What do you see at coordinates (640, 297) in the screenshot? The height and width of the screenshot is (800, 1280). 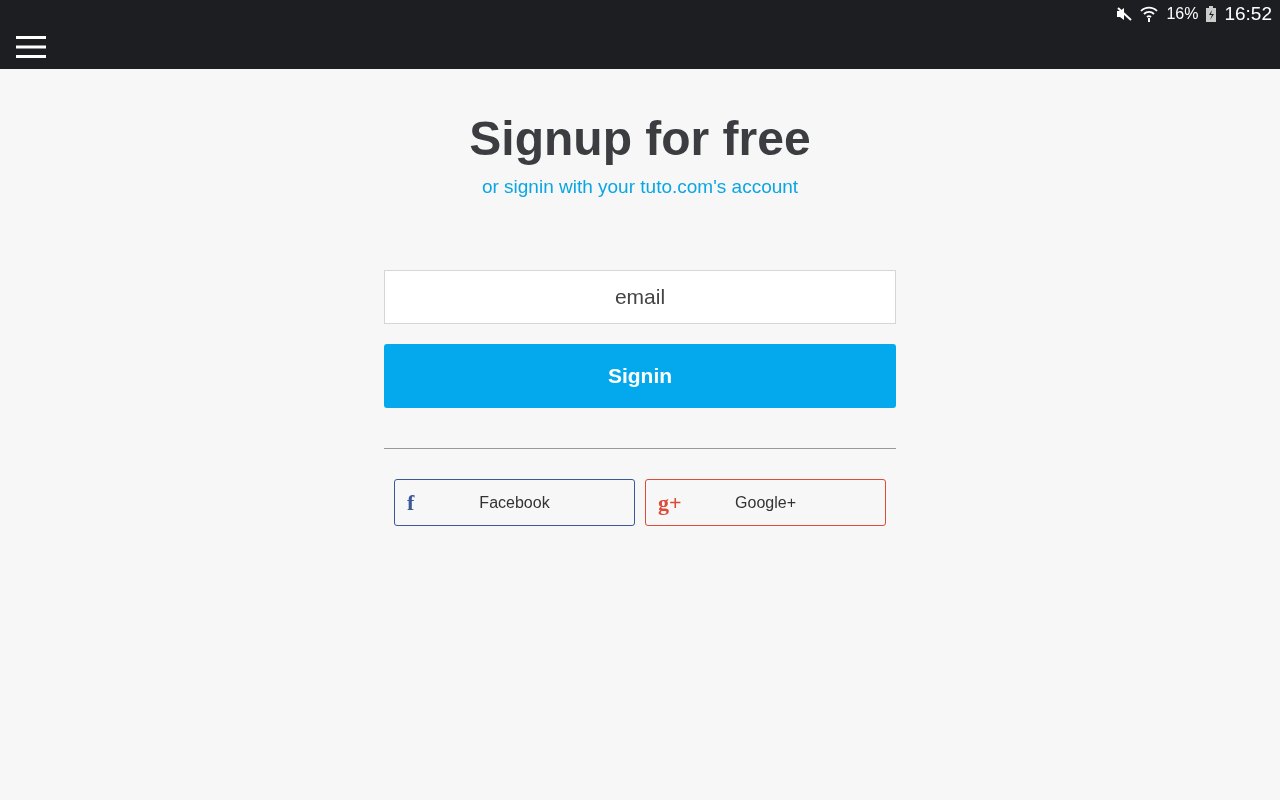 I see `email-field: email` at bounding box center [640, 297].